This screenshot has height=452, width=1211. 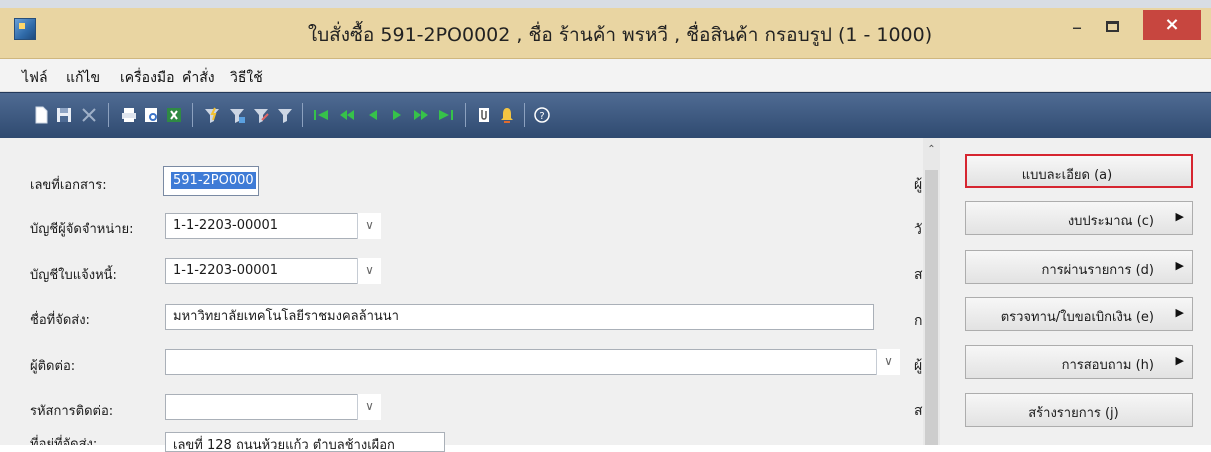 What do you see at coordinates (605, 75) in the screenshot?
I see `menu-bar: ไฟล์ แก้ไข เครื่องมือ คำสั่ง วิธีใช้` at bounding box center [605, 75].